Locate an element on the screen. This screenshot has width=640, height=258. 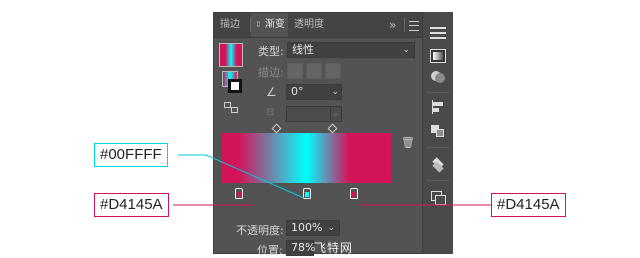
right-color-callout: #D4145A is located at coordinates (528, 205).